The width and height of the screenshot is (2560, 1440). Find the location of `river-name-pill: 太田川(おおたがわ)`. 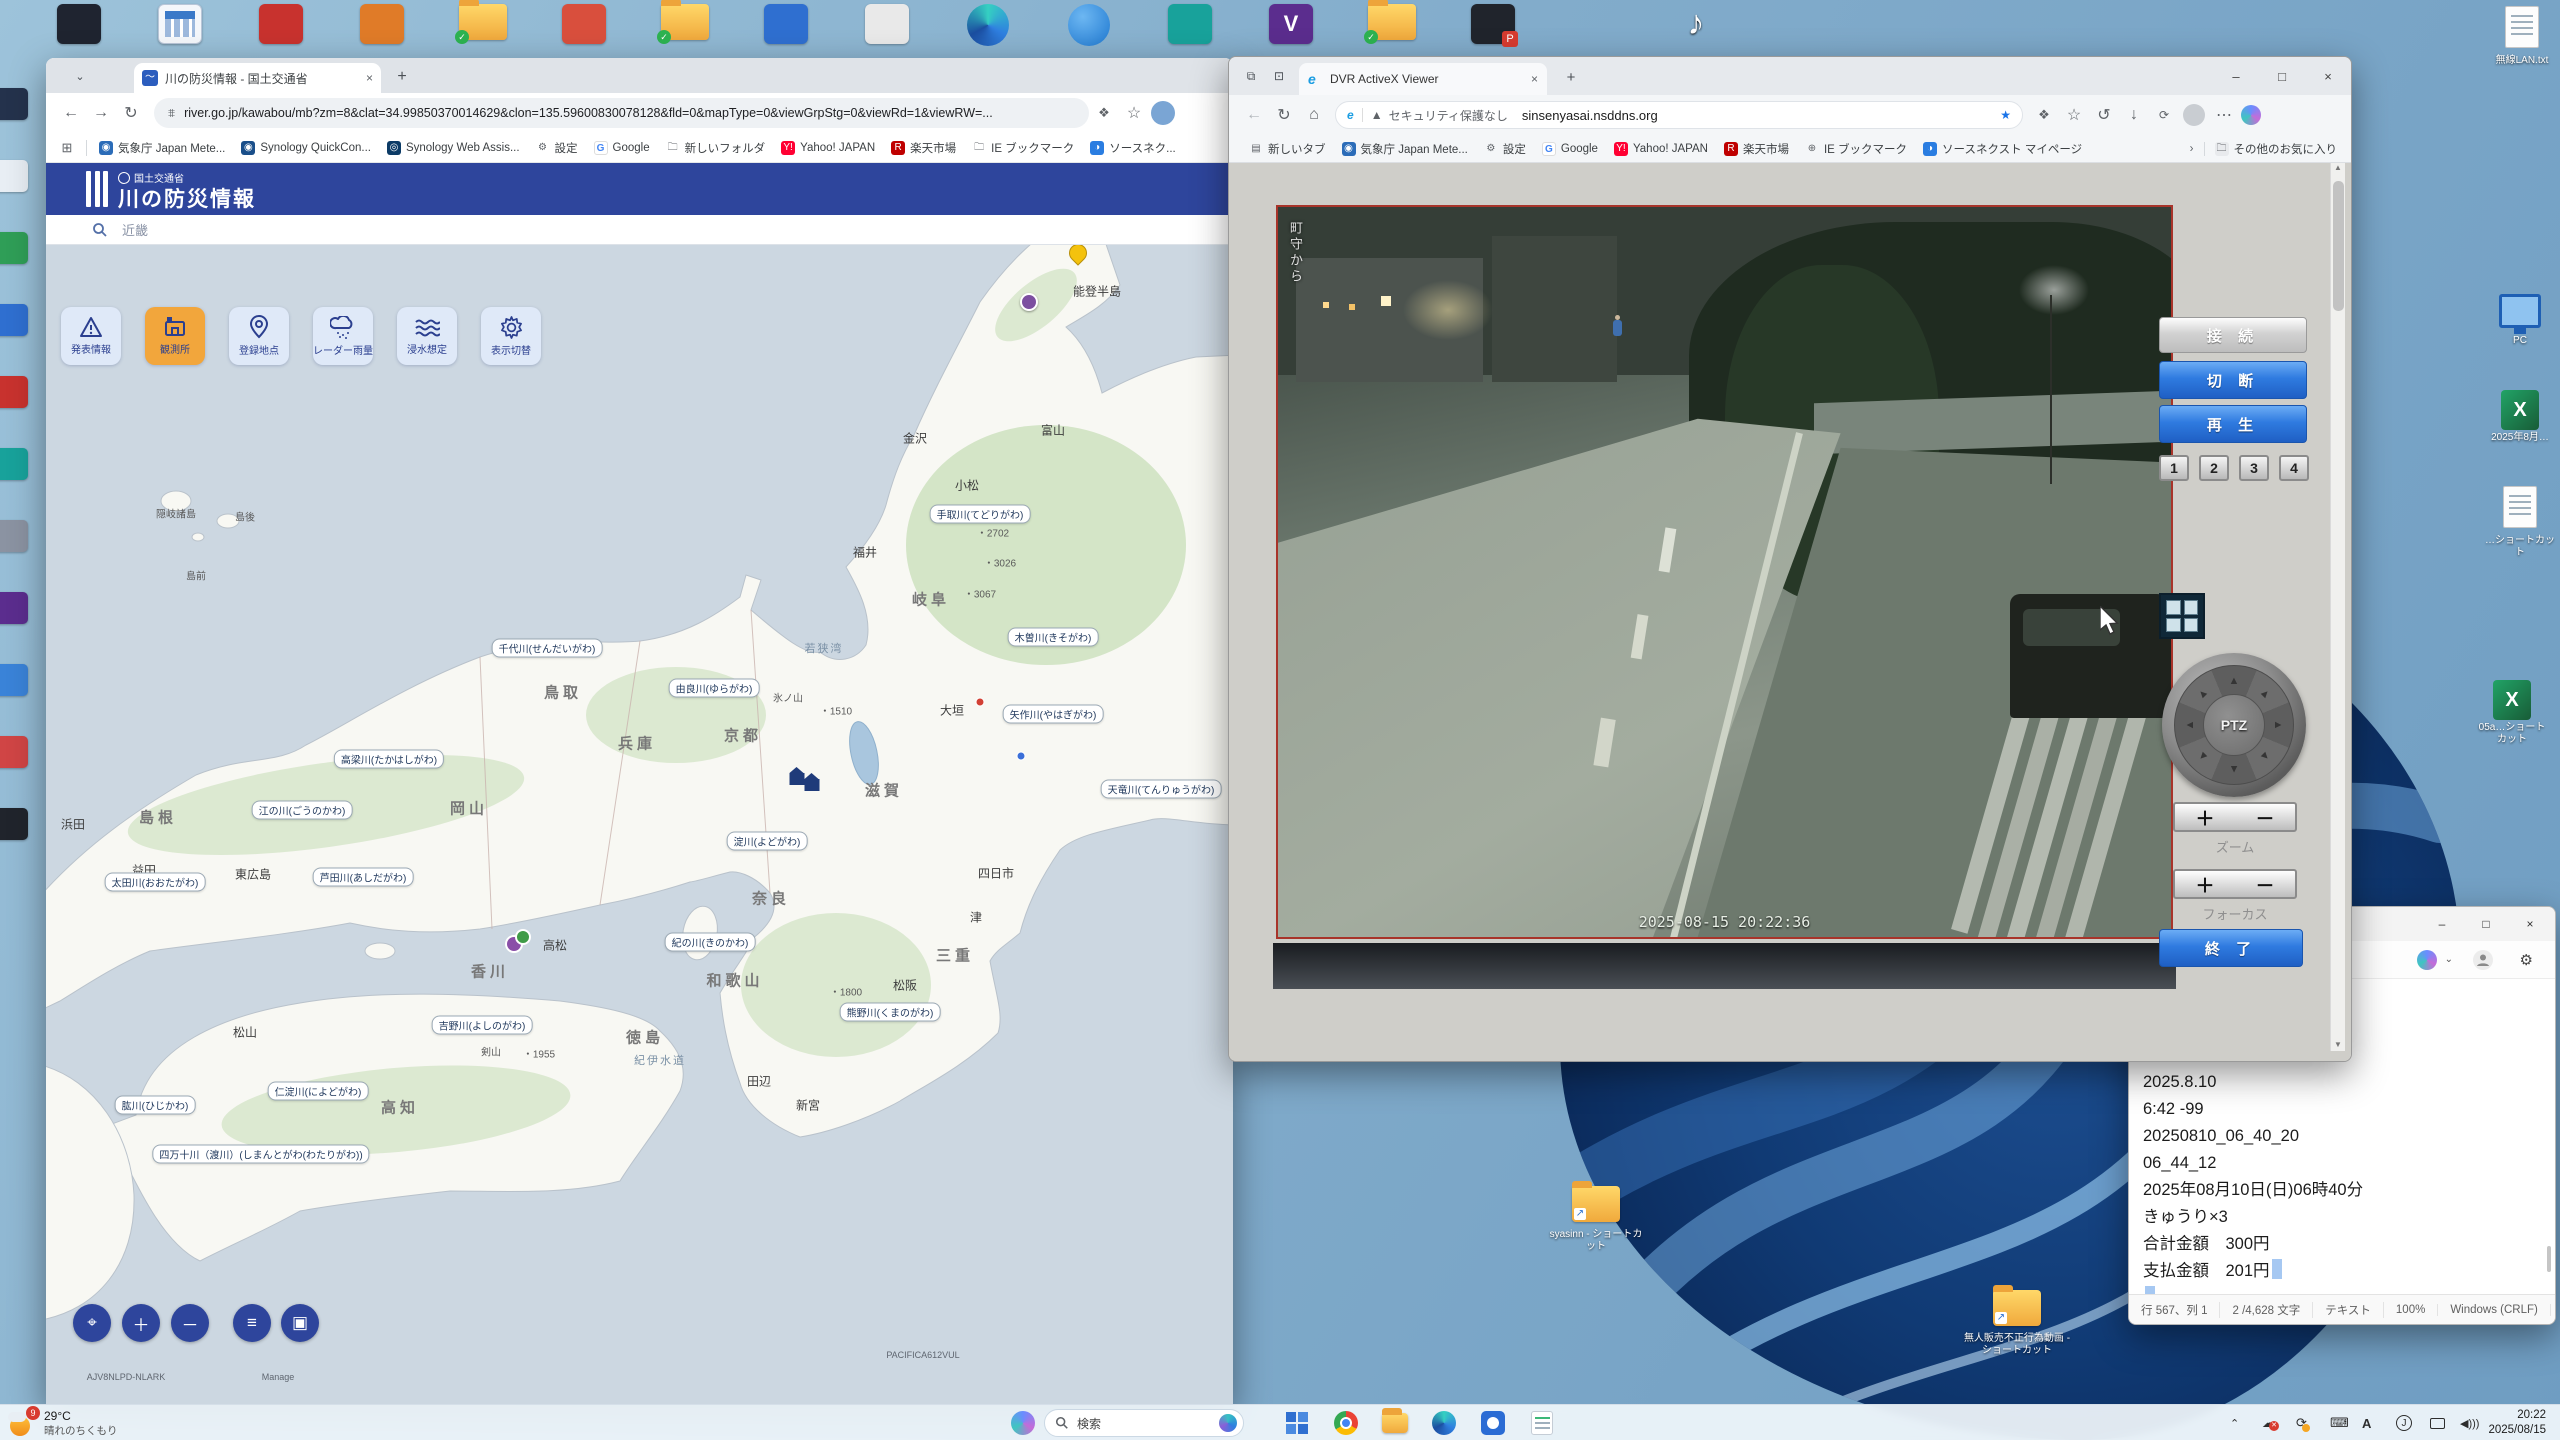

river-name-pill: 太田川(おおたがわ) is located at coordinates (155, 882).